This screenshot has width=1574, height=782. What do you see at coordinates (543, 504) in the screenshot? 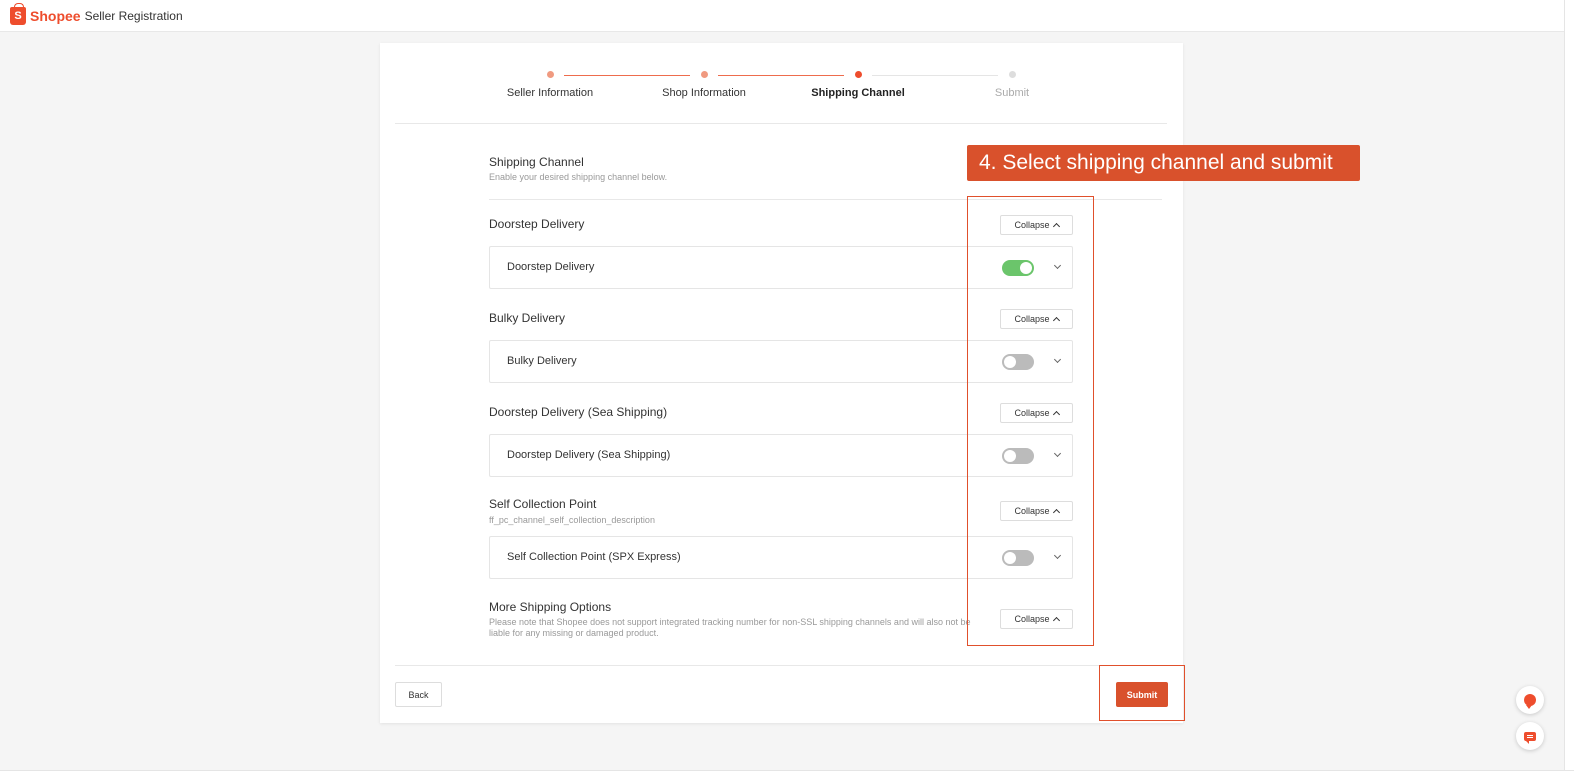
I see `section-title-self-collection: Self Collection Point` at bounding box center [543, 504].